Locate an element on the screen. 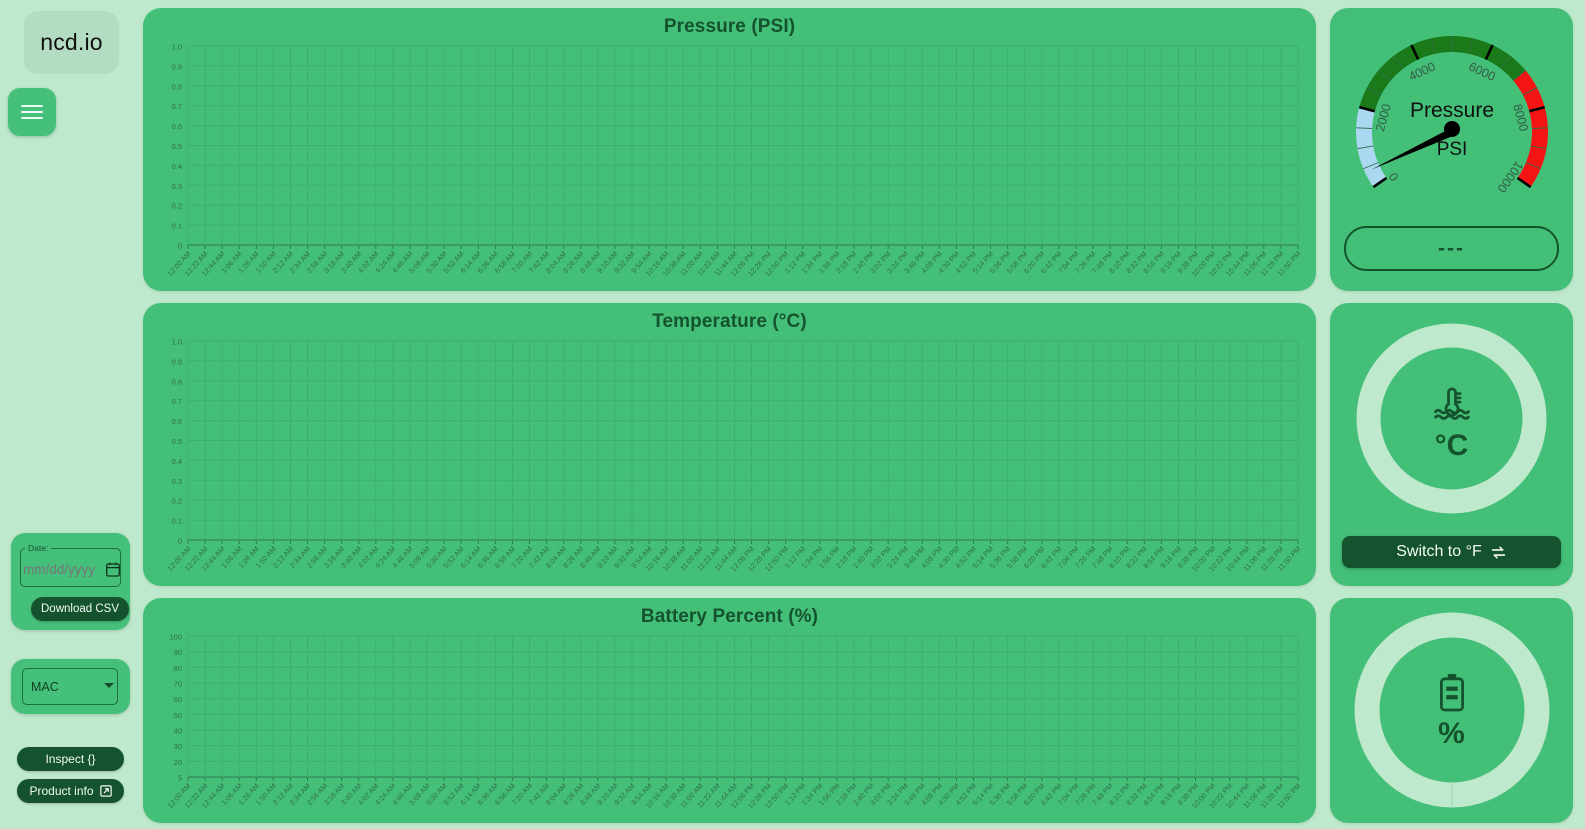  svg-text: Pressure is located at coordinates (1451, 110).